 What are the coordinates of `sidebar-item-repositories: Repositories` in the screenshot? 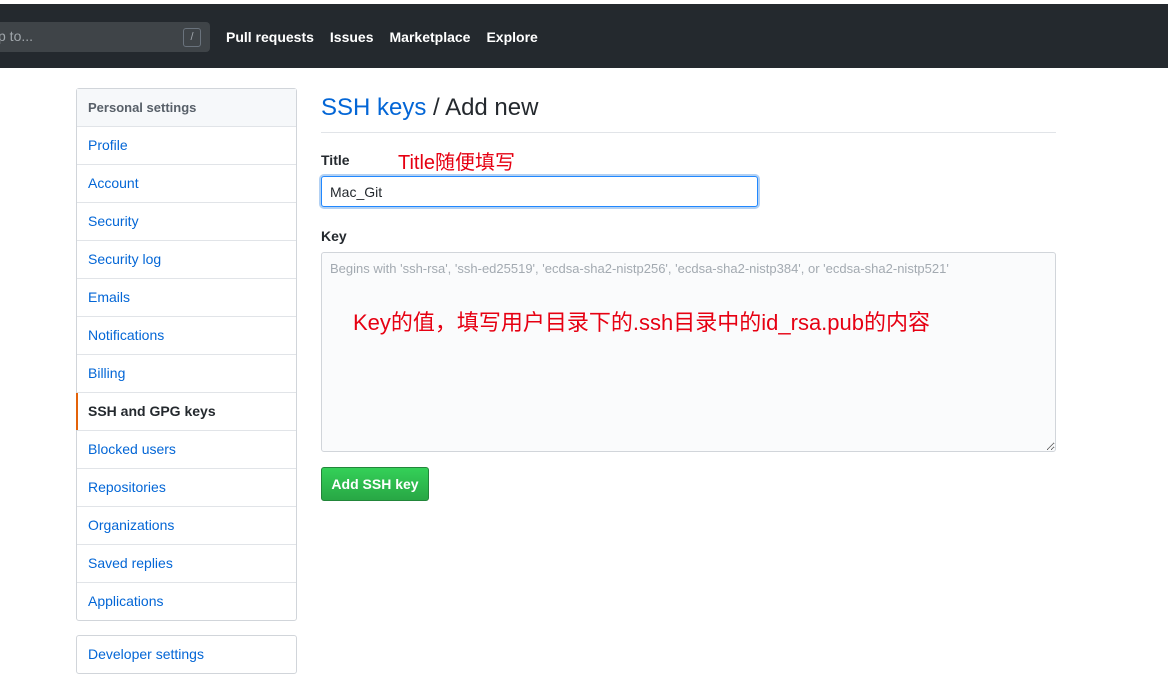 It's located at (186, 488).